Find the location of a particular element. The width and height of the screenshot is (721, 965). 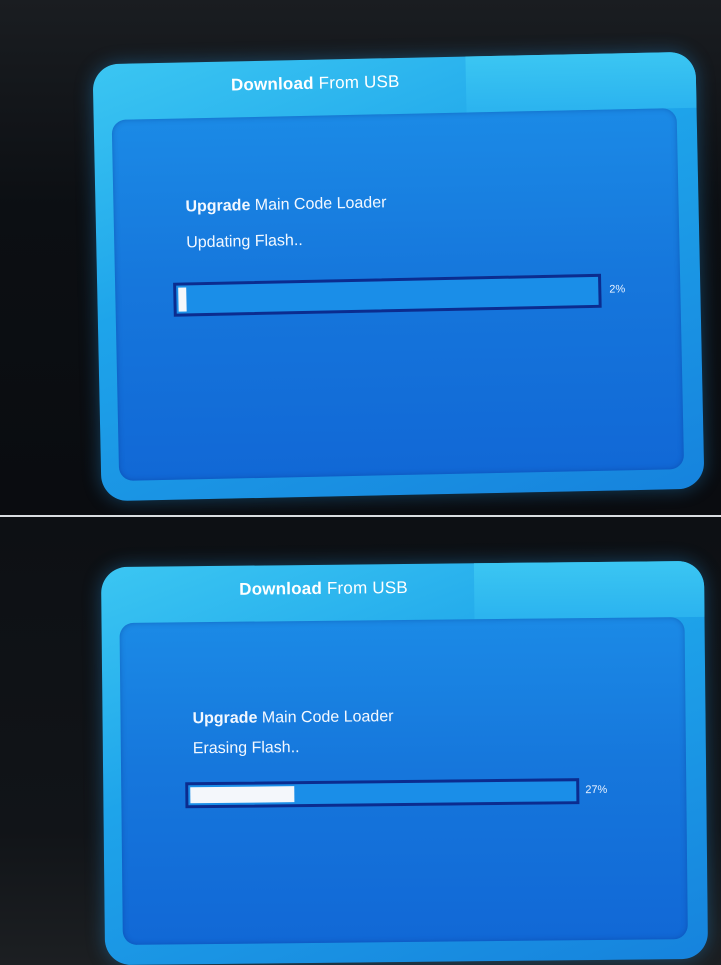

status-text: Erasing Flash.. is located at coordinates (246, 748).